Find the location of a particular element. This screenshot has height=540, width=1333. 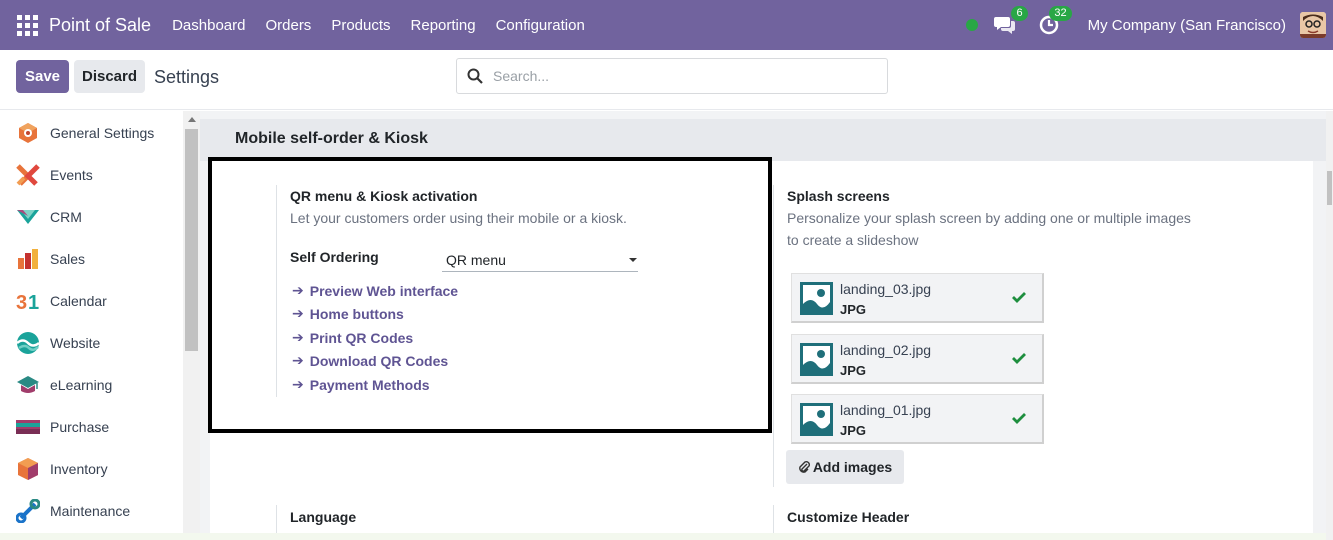

purchase-icon is located at coordinates (28, 427).